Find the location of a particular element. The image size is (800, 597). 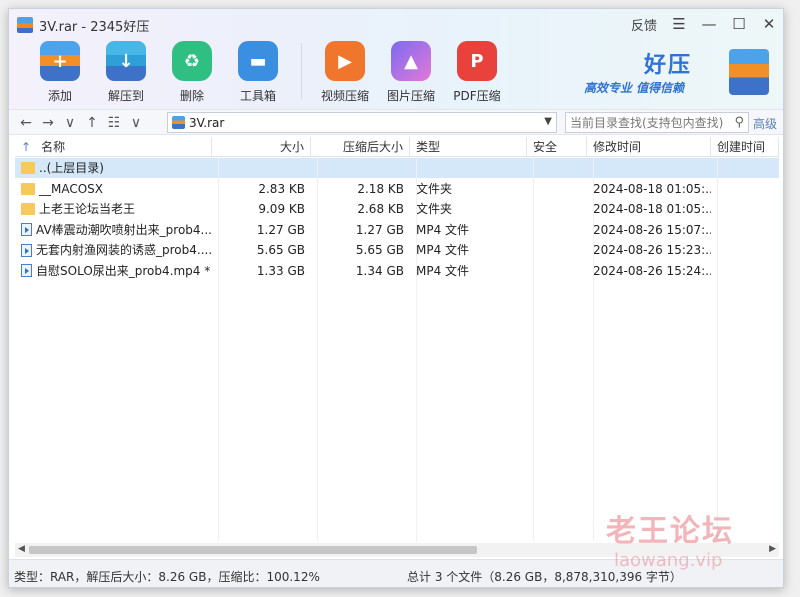

name-cell: __MACOSX is located at coordinates (113, 189).